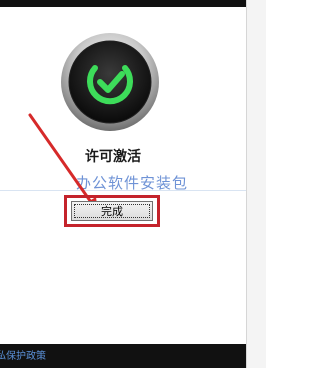 This screenshot has height=368, width=320. What do you see at coordinates (123, 3) in the screenshot?
I see `top-bar` at bounding box center [123, 3].